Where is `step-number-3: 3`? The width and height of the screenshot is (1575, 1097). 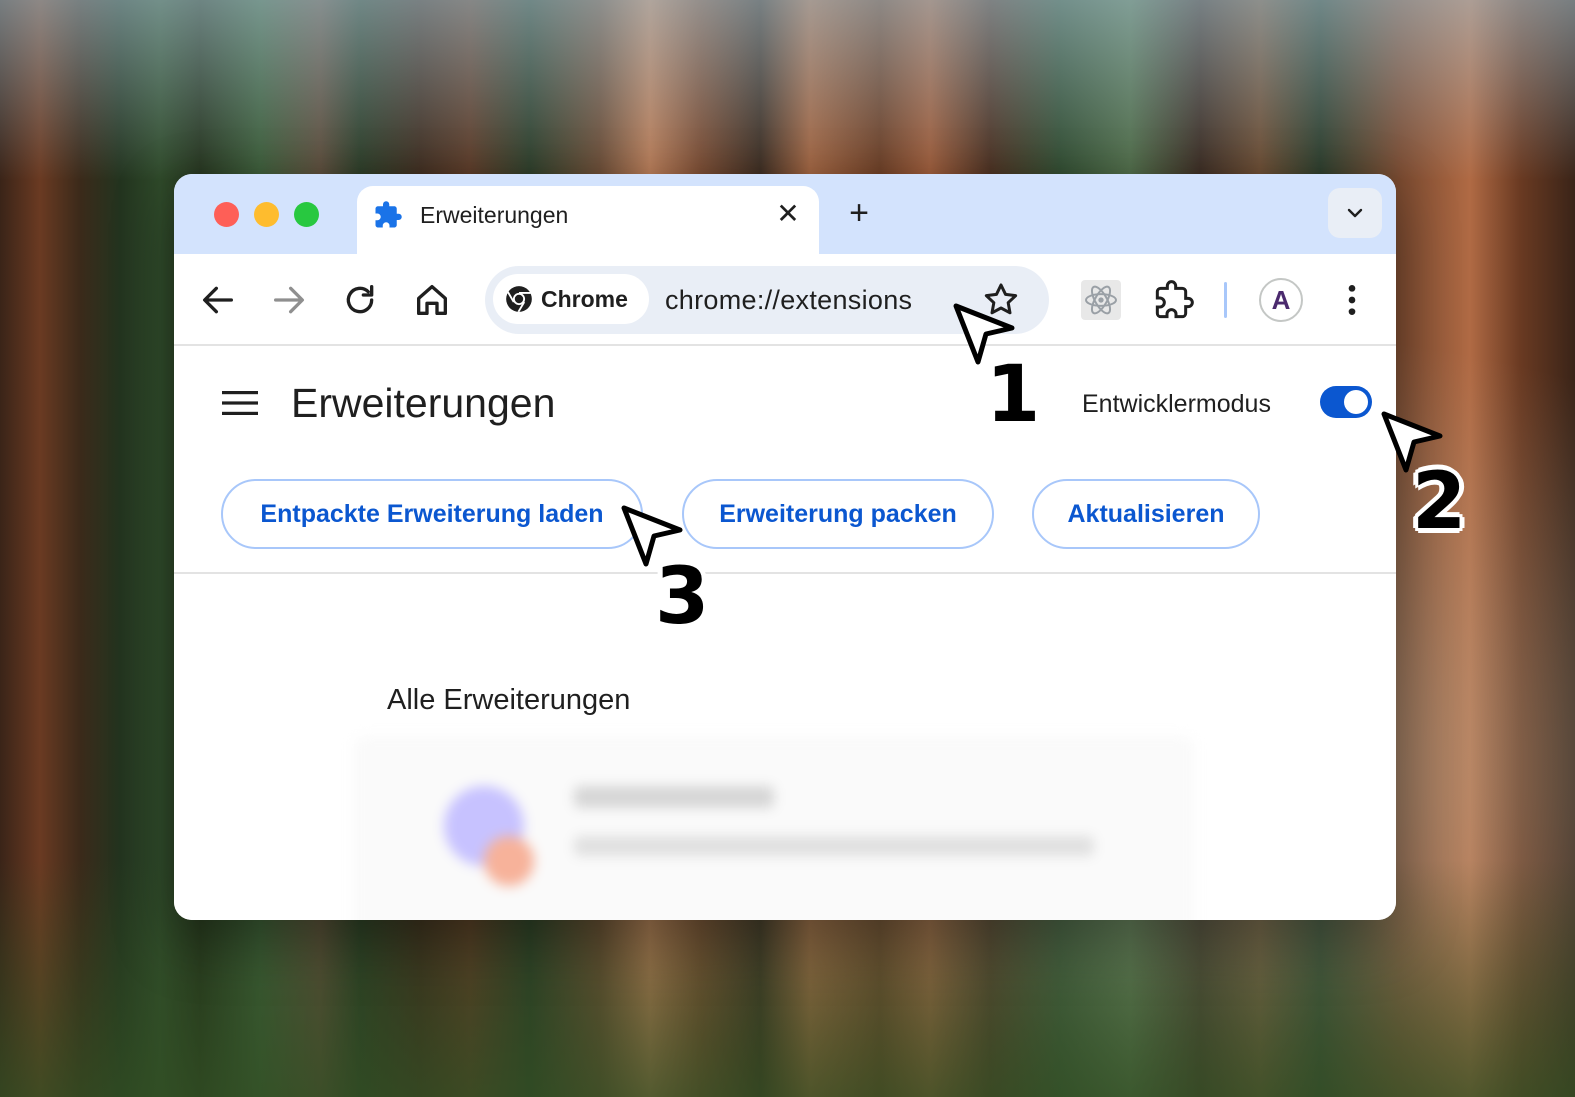 step-number-3: 3 is located at coordinates (682, 597).